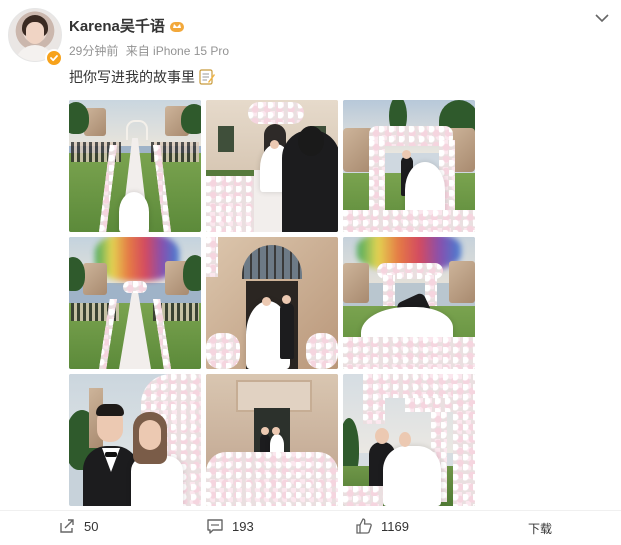 Image resolution: width=621 pixels, height=545 pixels. Describe the element at coordinates (230, 526) in the screenshot. I see `comment-button: 193` at that location.